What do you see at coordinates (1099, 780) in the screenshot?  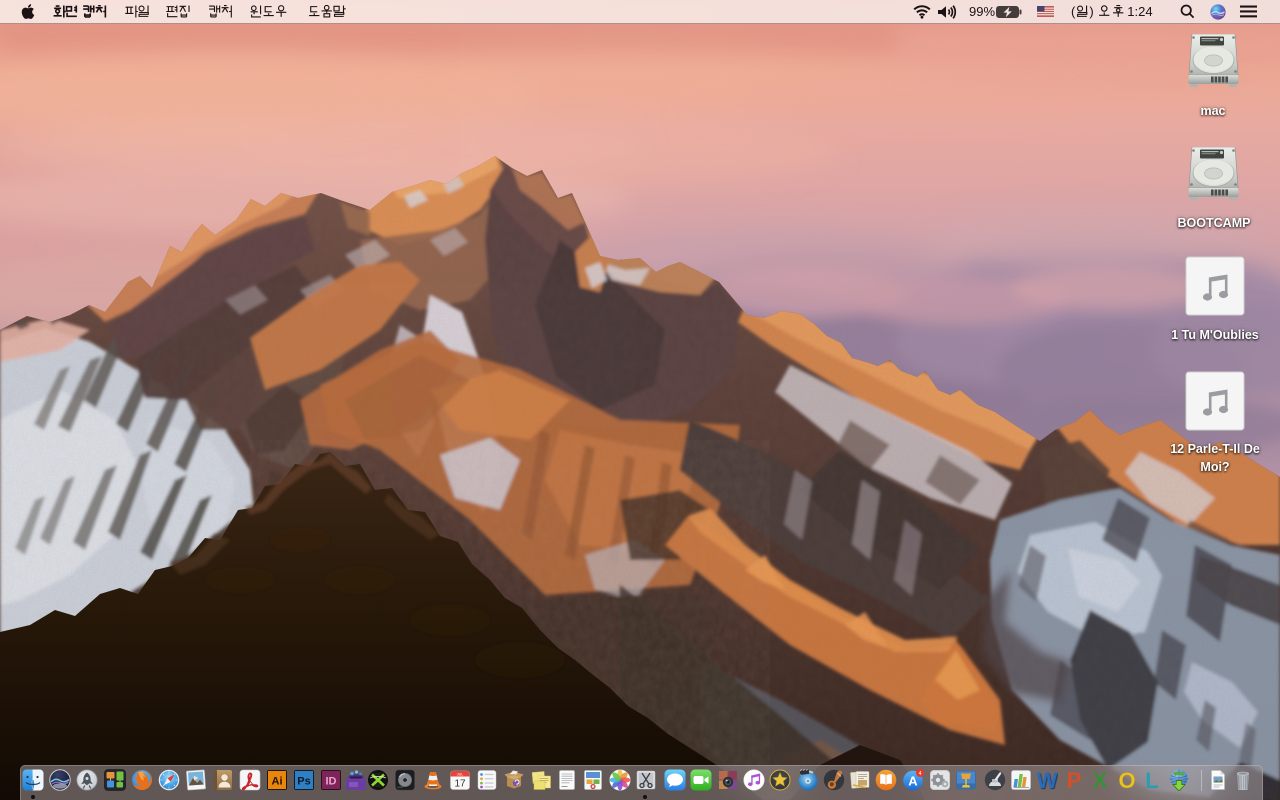 I see `svg-text: X` at bounding box center [1099, 780].